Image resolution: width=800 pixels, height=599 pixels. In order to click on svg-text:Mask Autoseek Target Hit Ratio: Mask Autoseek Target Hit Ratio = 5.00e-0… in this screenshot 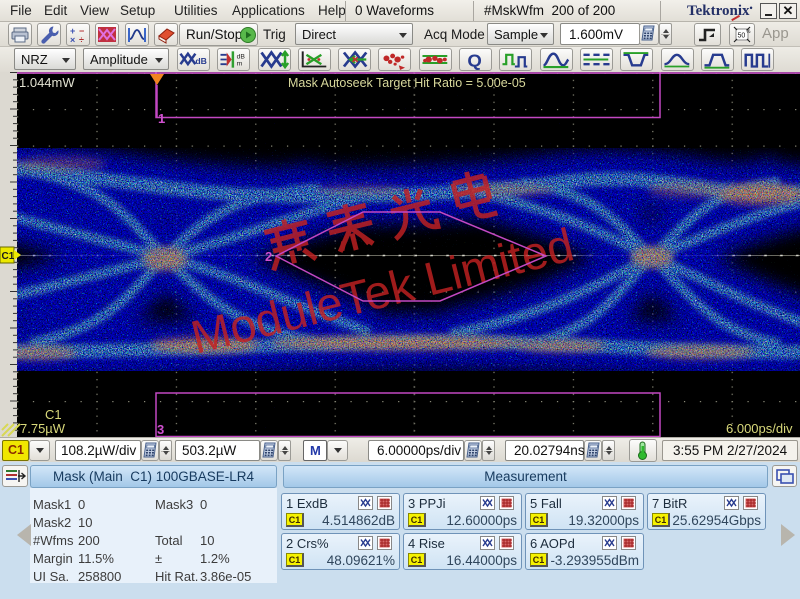, I will do `click(407, 83)`.